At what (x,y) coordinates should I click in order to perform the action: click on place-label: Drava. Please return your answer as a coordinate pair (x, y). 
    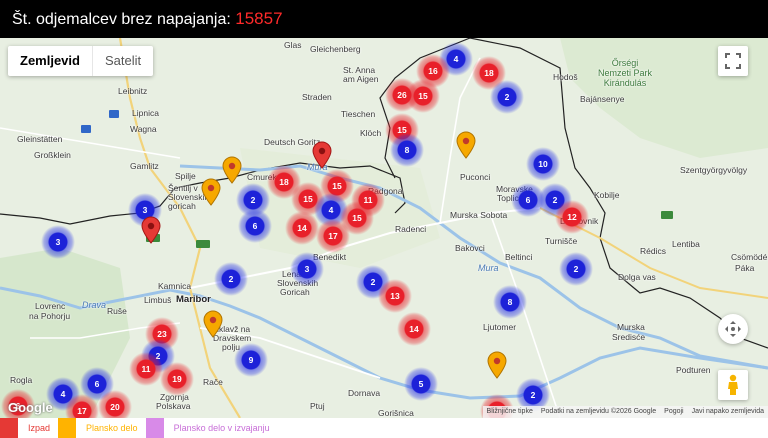
    Looking at the image, I should click on (94, 305).